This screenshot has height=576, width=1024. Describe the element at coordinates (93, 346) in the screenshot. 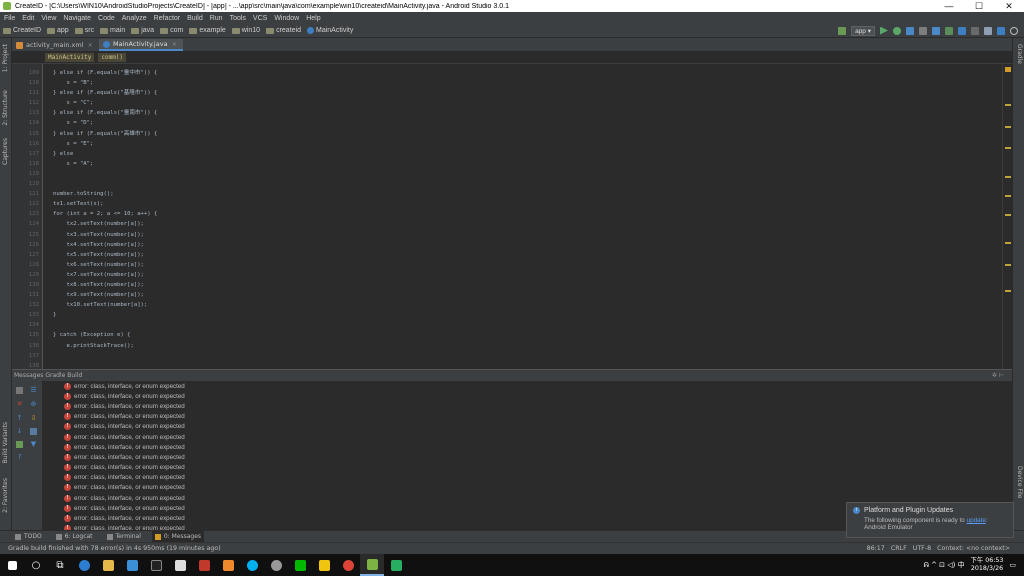

I see `code-text: e.printStackTrace();` at that location.